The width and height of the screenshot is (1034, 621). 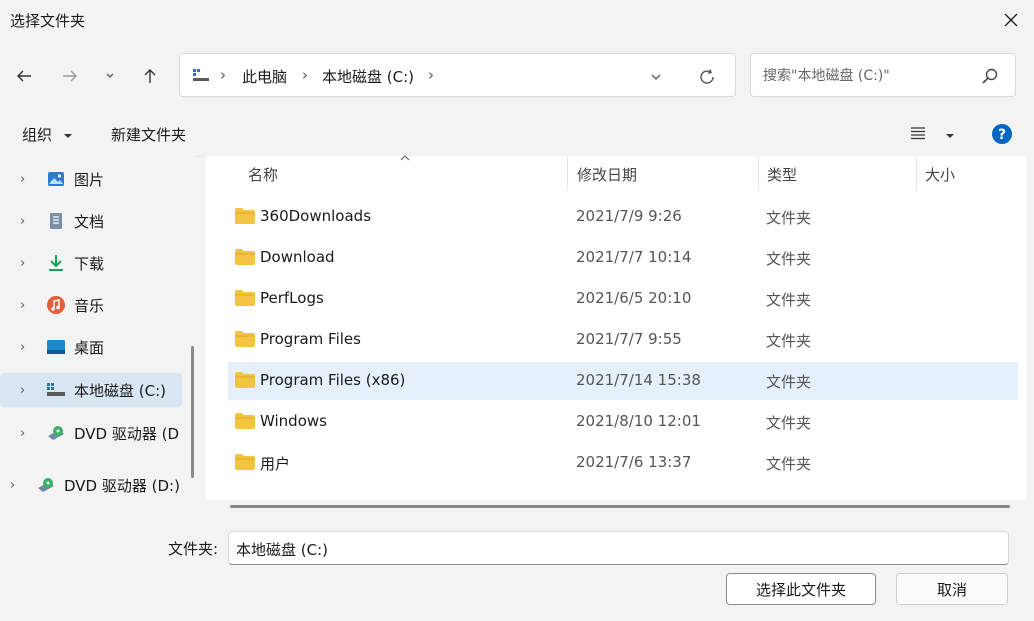 I want to click on desktop-icon, so click(x=56, y=347).